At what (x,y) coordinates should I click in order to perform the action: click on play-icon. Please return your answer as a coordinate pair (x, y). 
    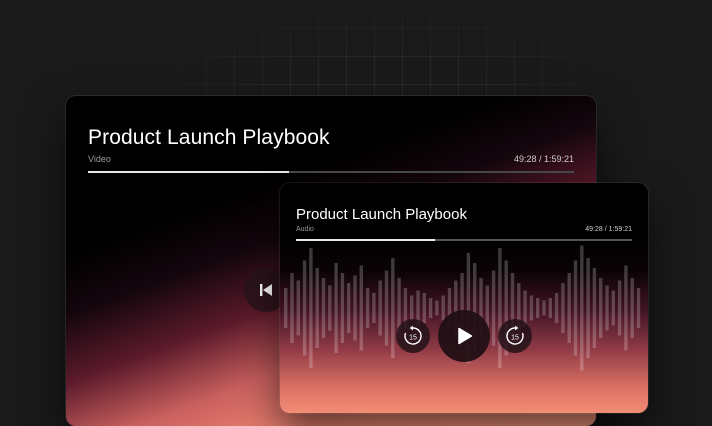
    Looking at the image, I should click on (464, 336).